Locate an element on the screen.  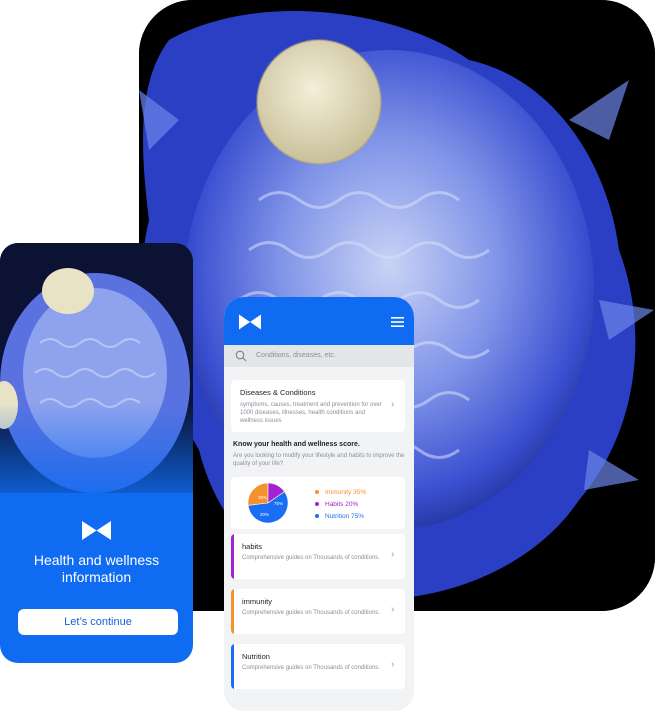
pie-label-immunity: 35% is located at coordinates (262, 497).